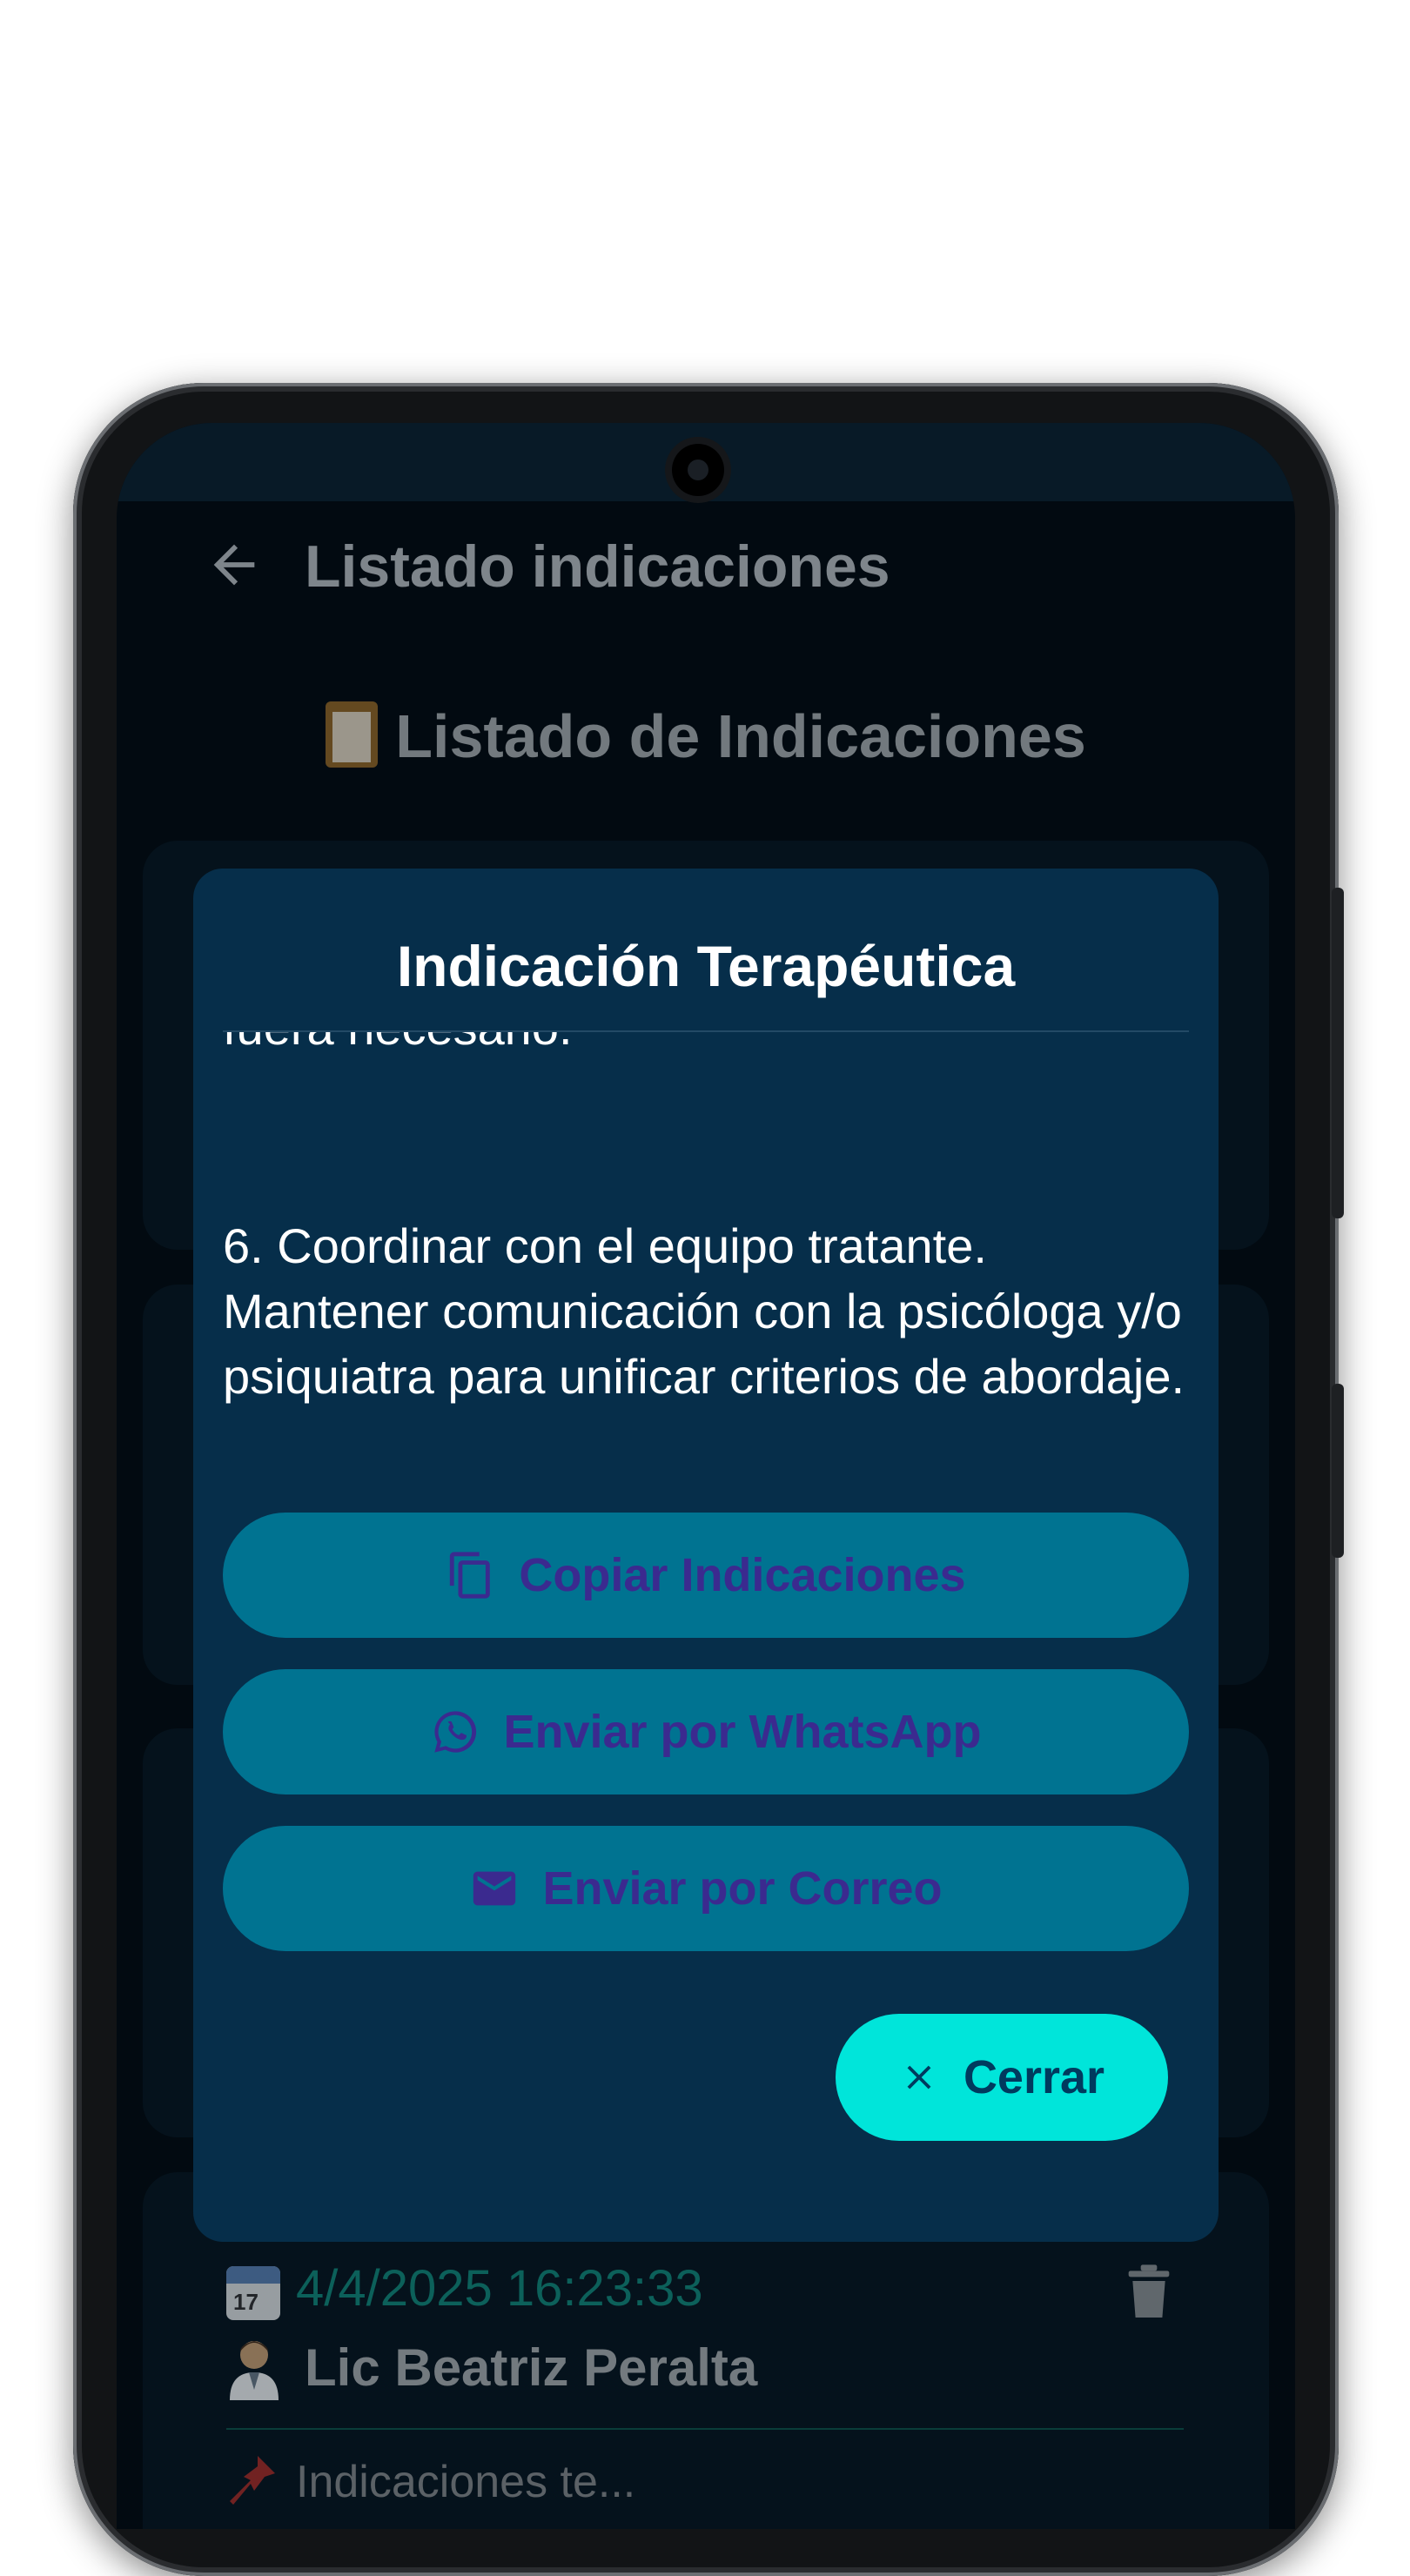 This screenshot has height=2576, width=1410. I want to click on truncated-line: fuera necesario., so click(398, 1044).